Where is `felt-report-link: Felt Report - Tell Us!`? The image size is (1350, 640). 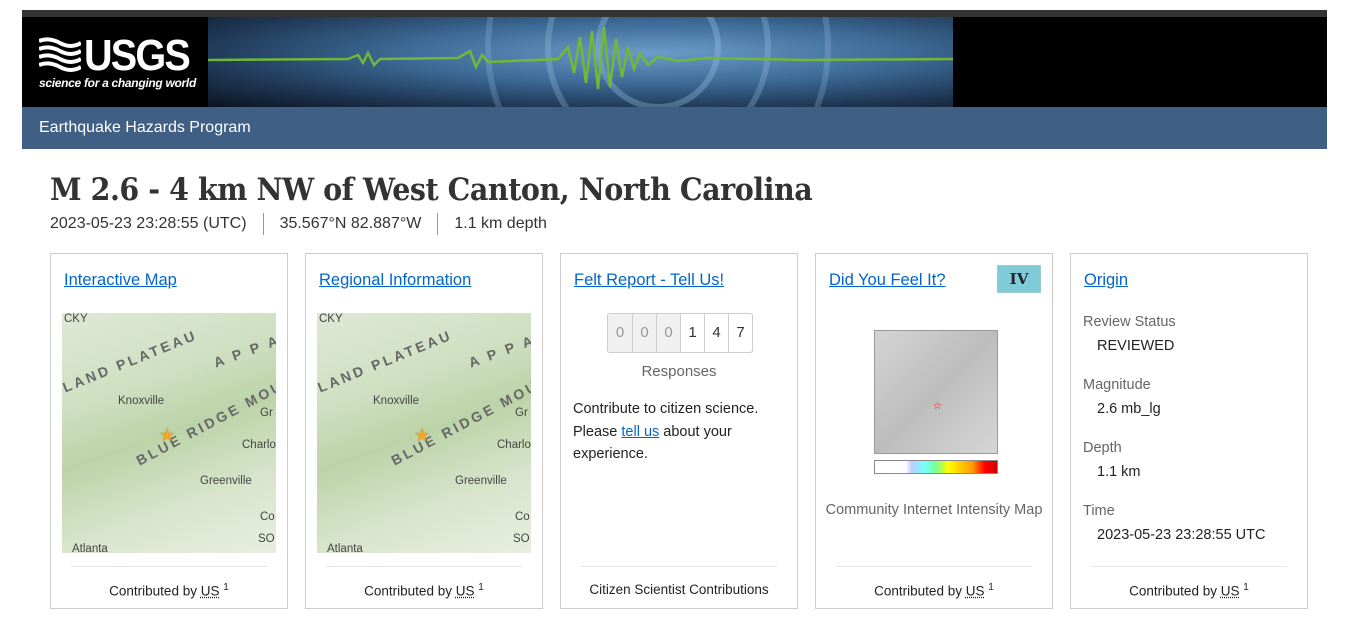
felt-report-link: Felt Report - Tell Us! is located at coordinates (649, 280).